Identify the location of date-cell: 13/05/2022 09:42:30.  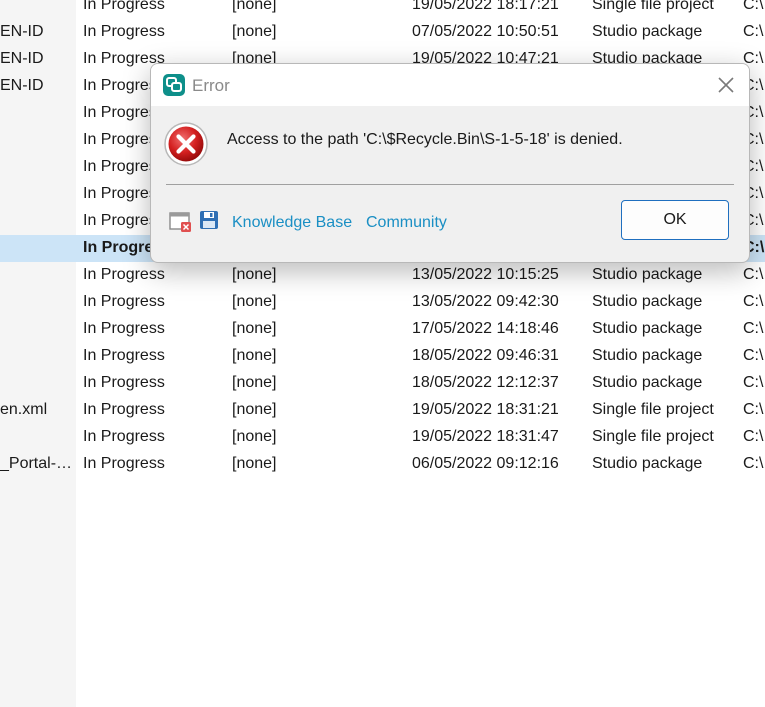
(485, 301).